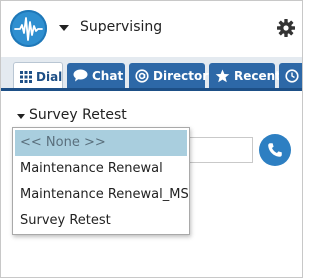  Describe the element at coordinates (219, 150) in the screenshot. I see `phone-number-input` at that location.